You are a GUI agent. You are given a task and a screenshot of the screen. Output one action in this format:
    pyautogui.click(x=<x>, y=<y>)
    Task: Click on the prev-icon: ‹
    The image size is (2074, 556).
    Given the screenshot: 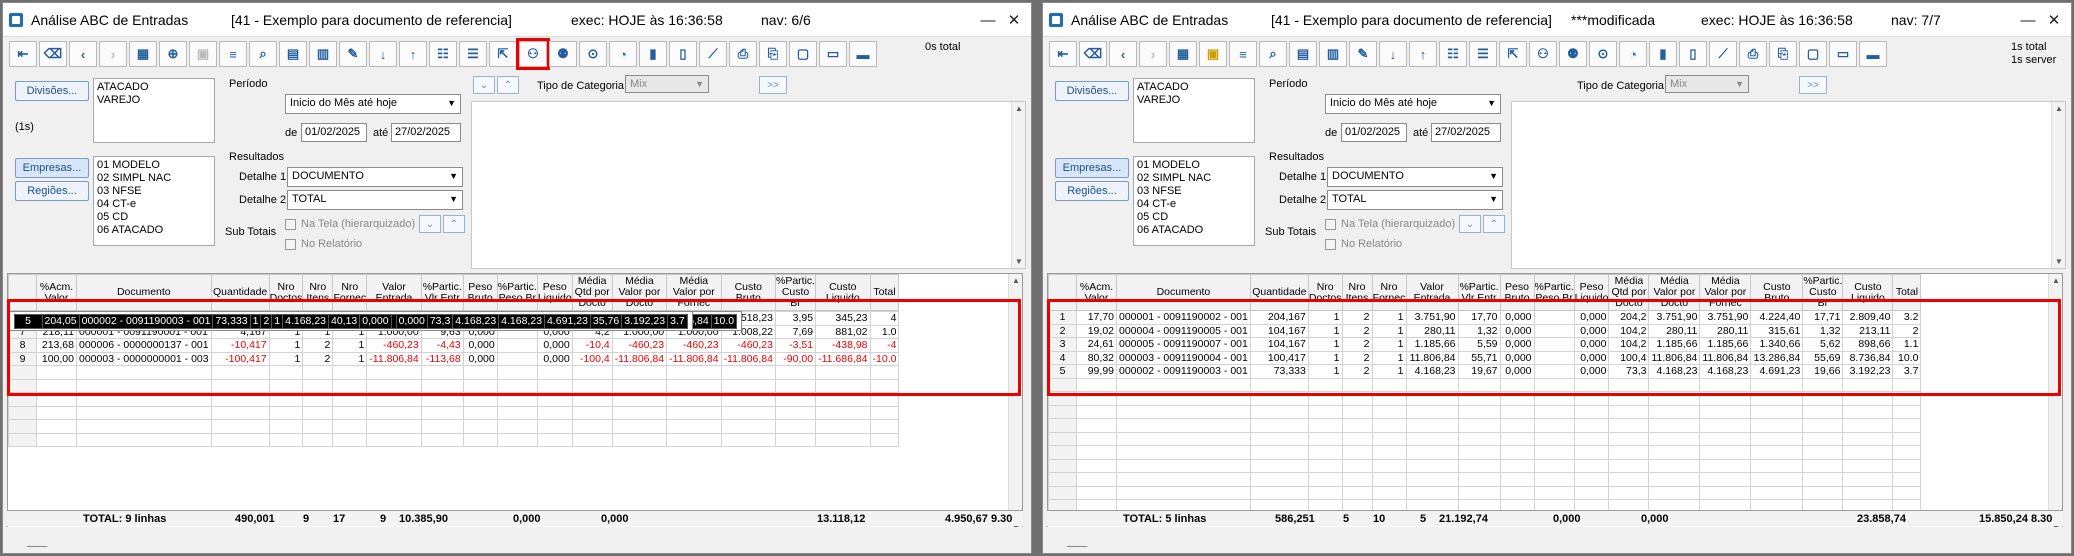 What is the action you would take?
    pyautogui.click(x=83, y=54)
    